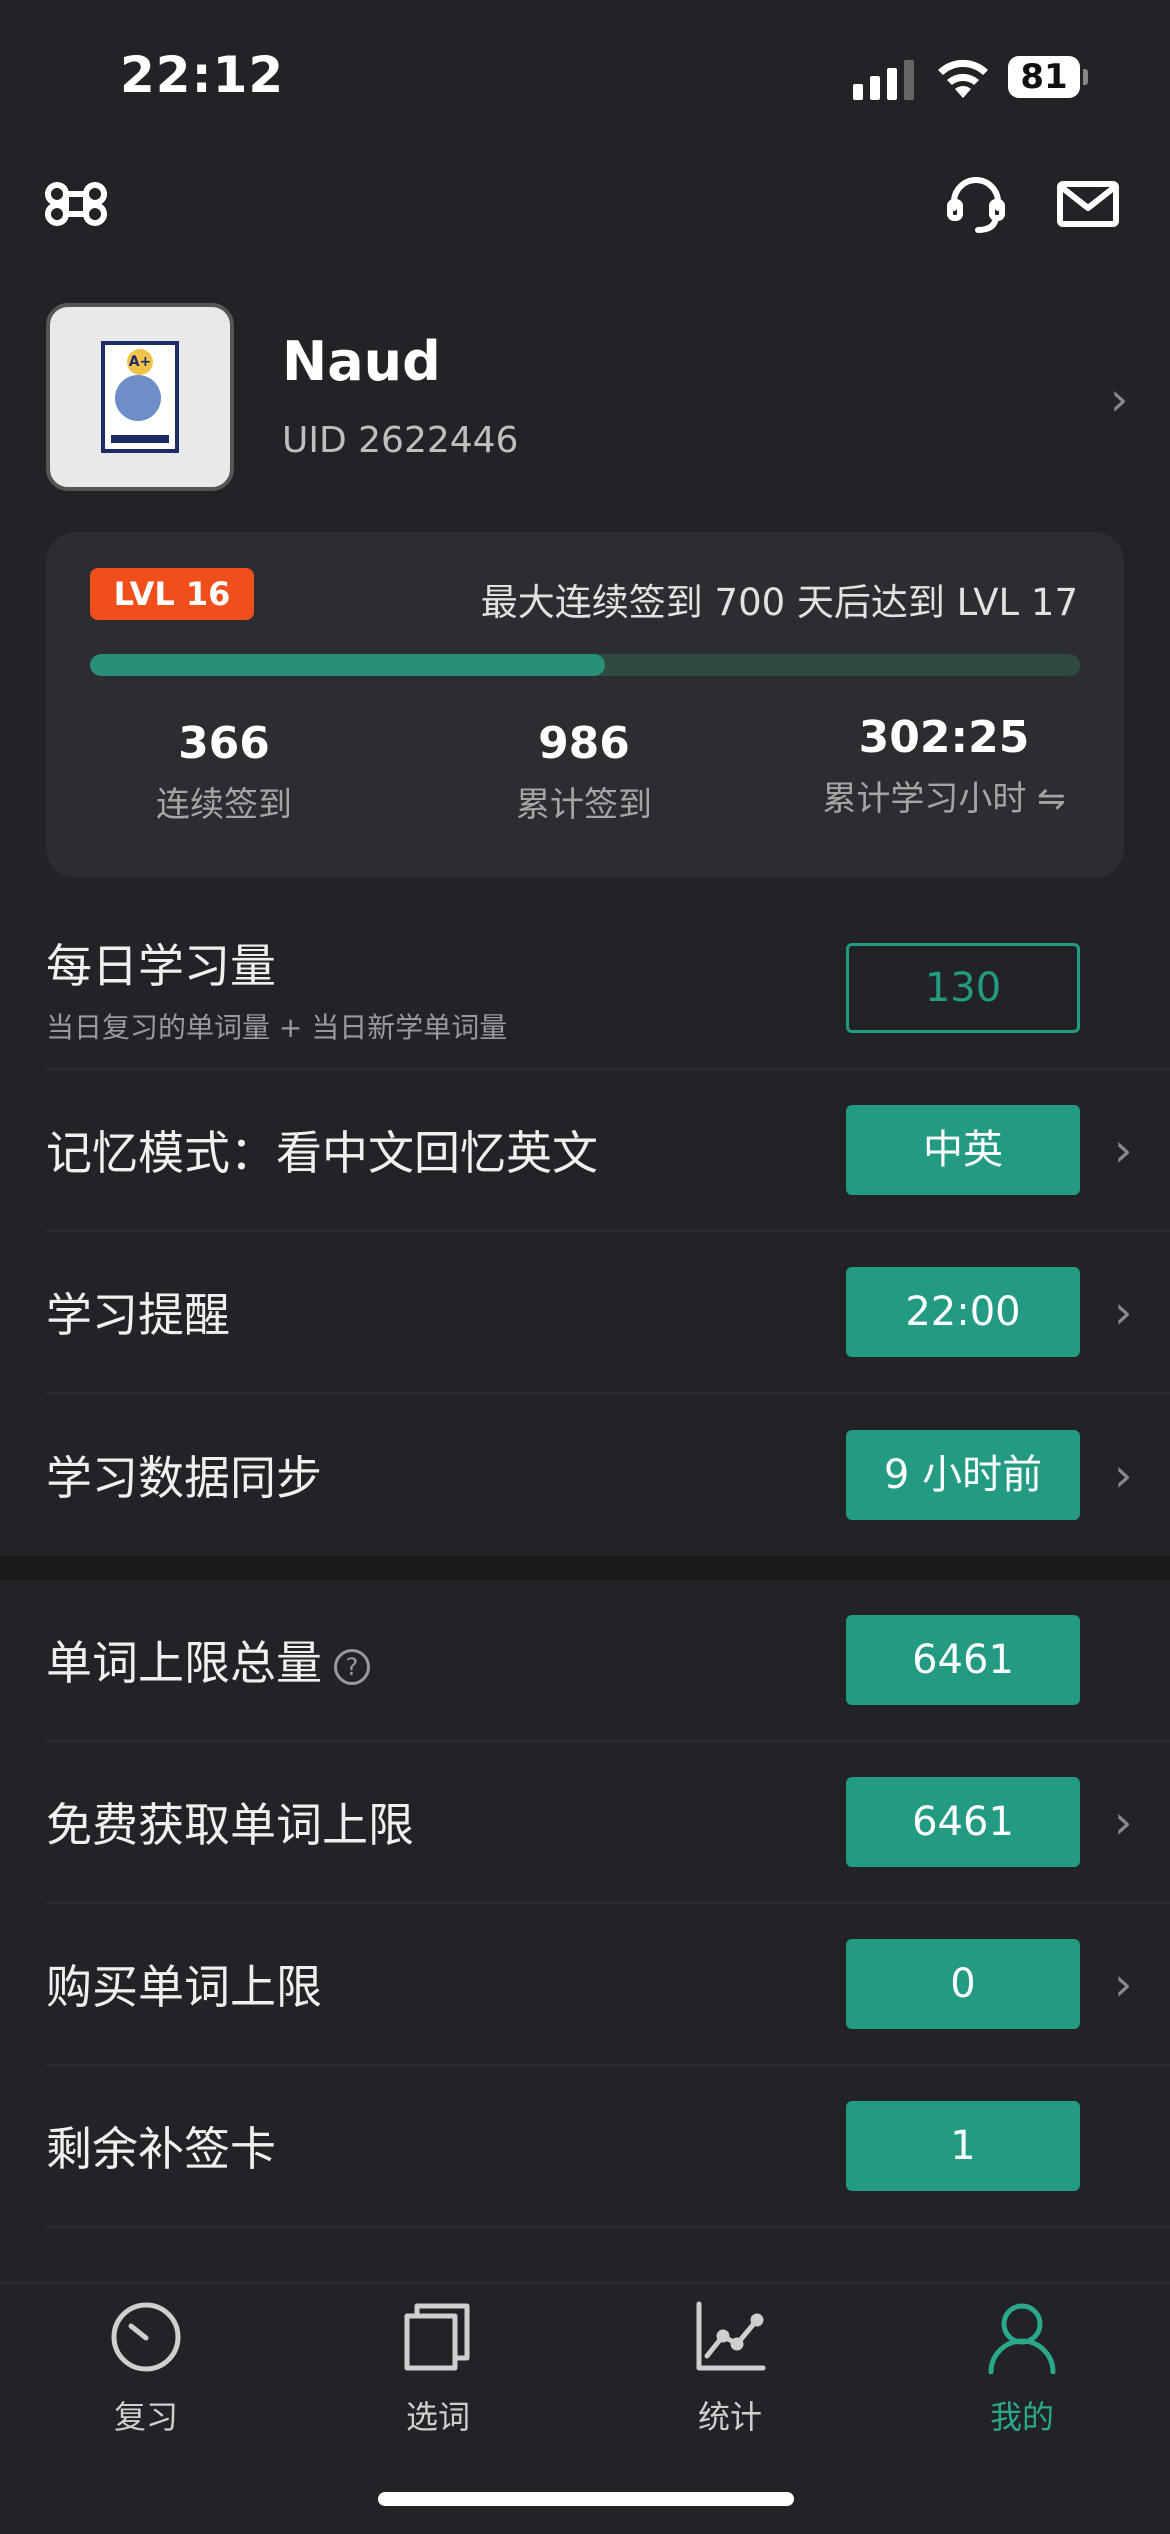  Describe the element at coordinates (146, 2337) in the screenshot. I see `gauge-icon` at that location.